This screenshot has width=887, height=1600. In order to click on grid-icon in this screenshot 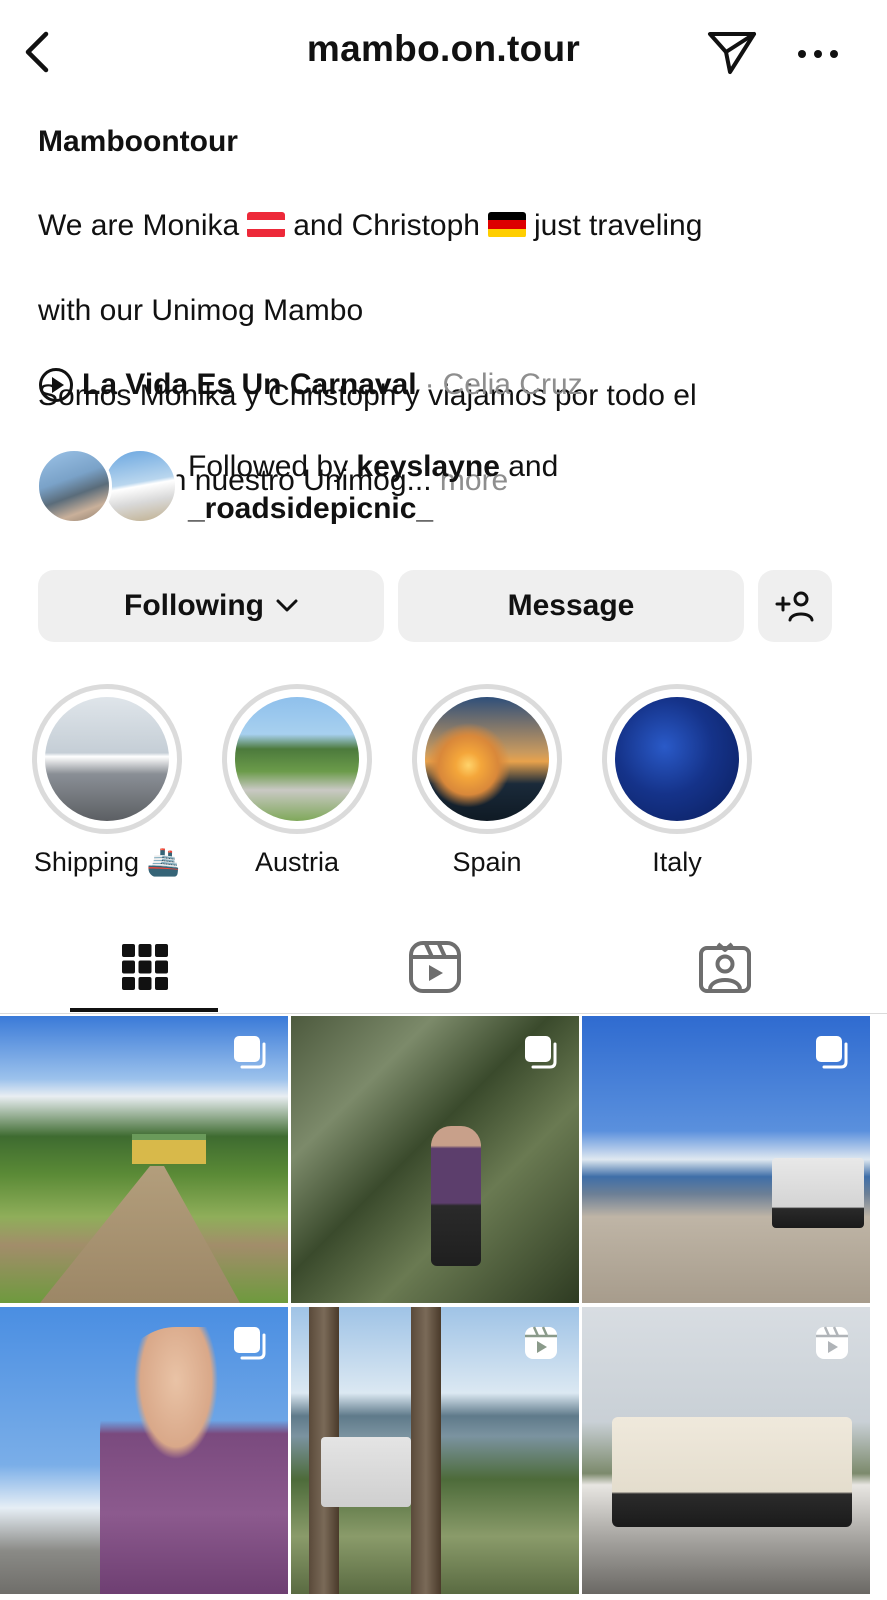, I will do `click(145, 967)`.